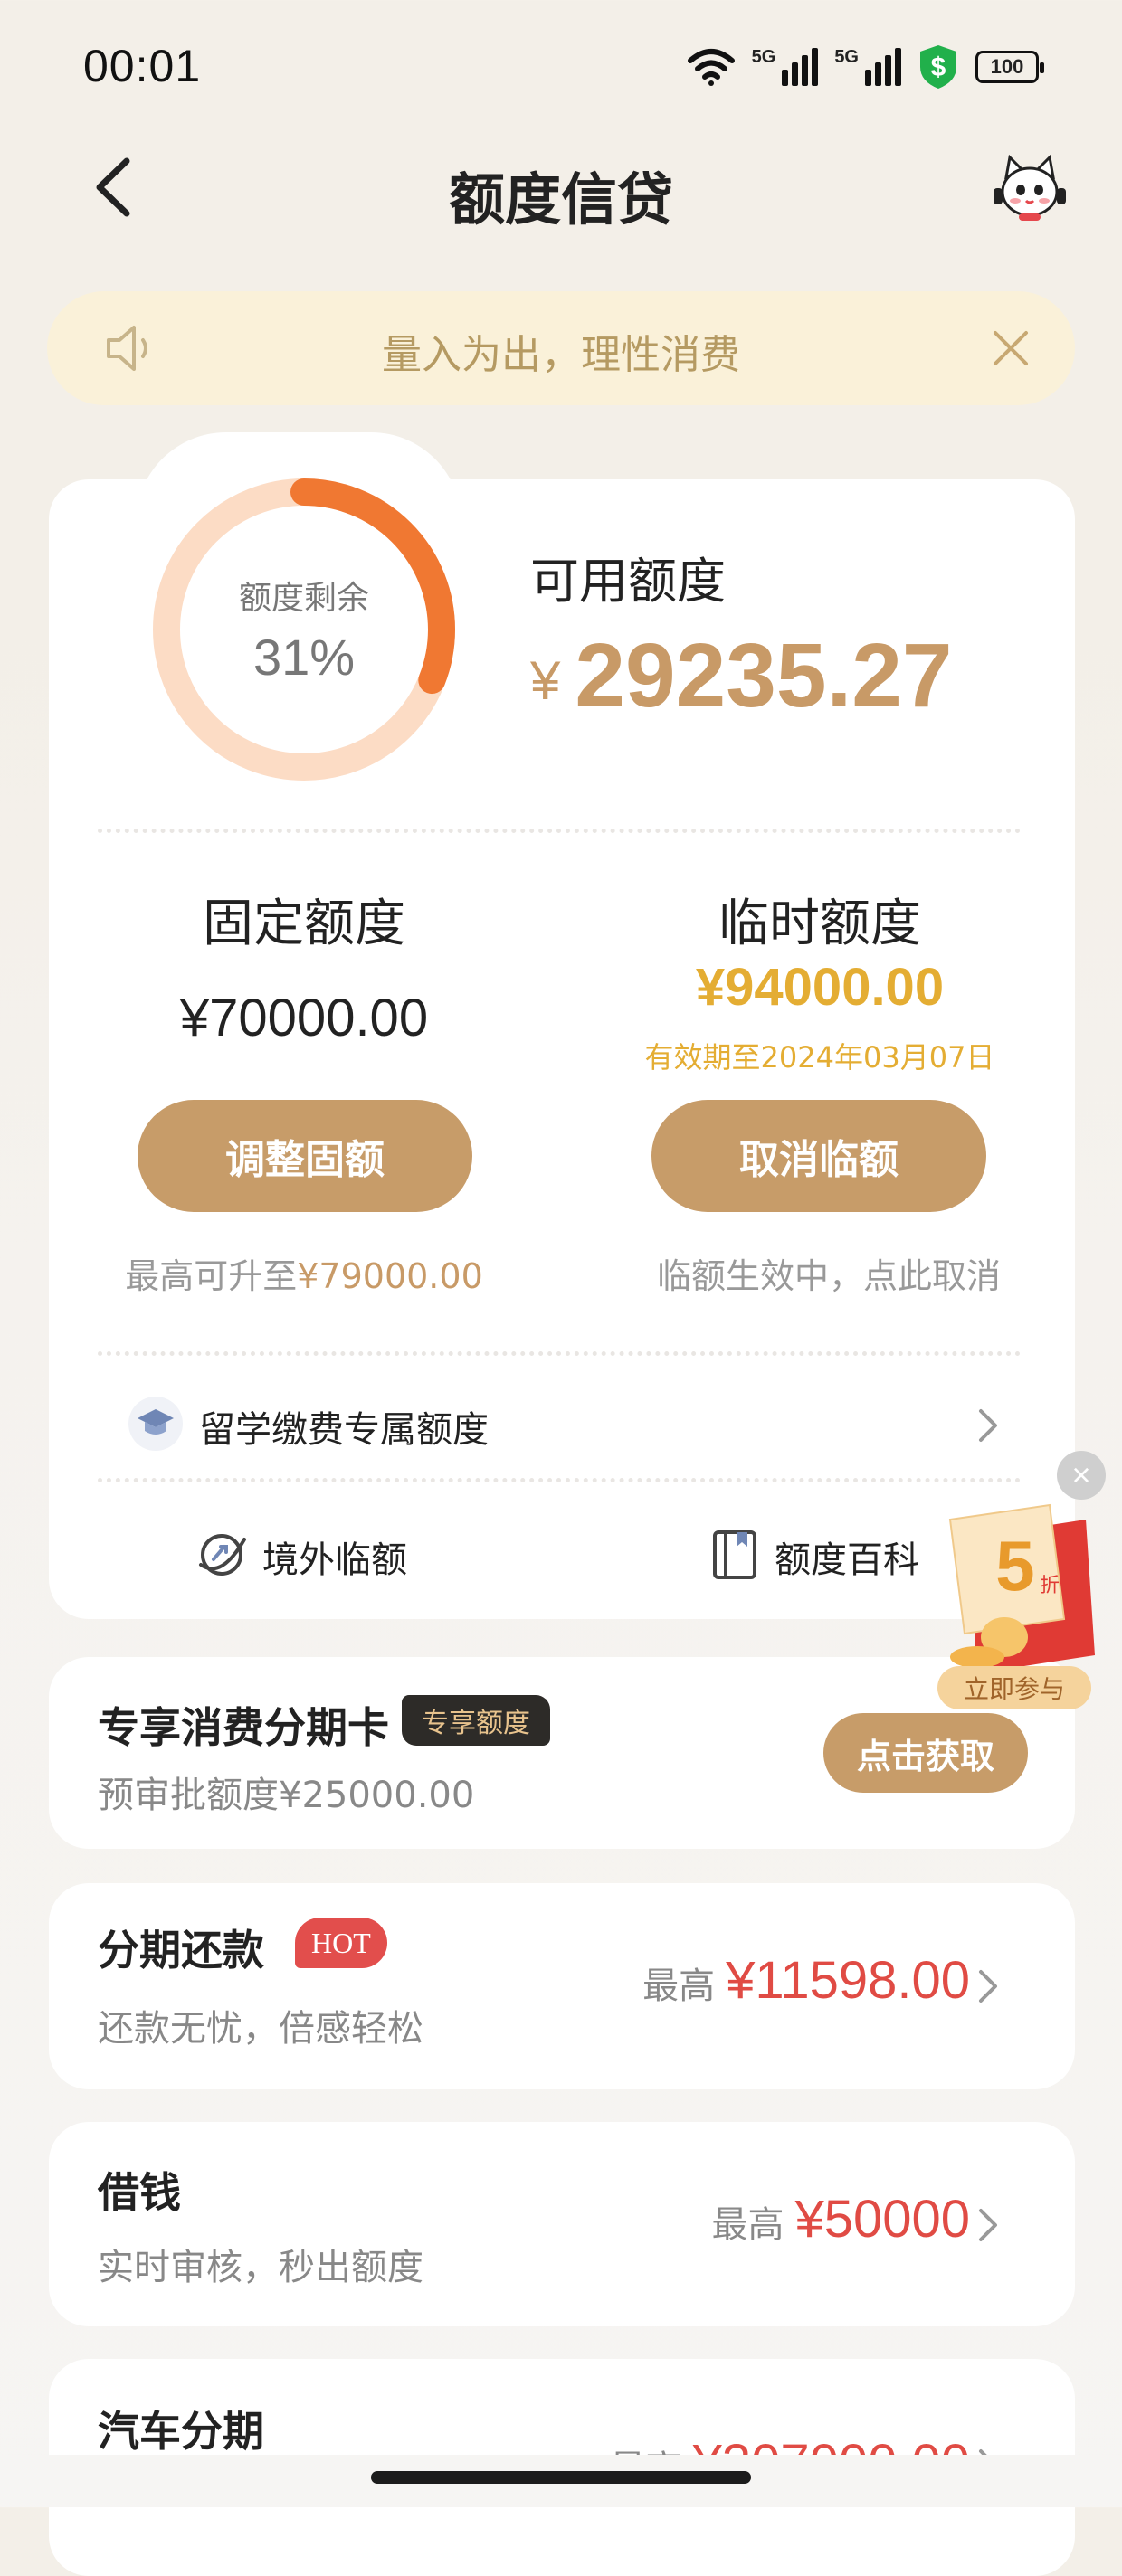  What do you see at coordinates (711, 68) in the screenshot?
I see `wifi-icon` at bounding box center [711, 68].